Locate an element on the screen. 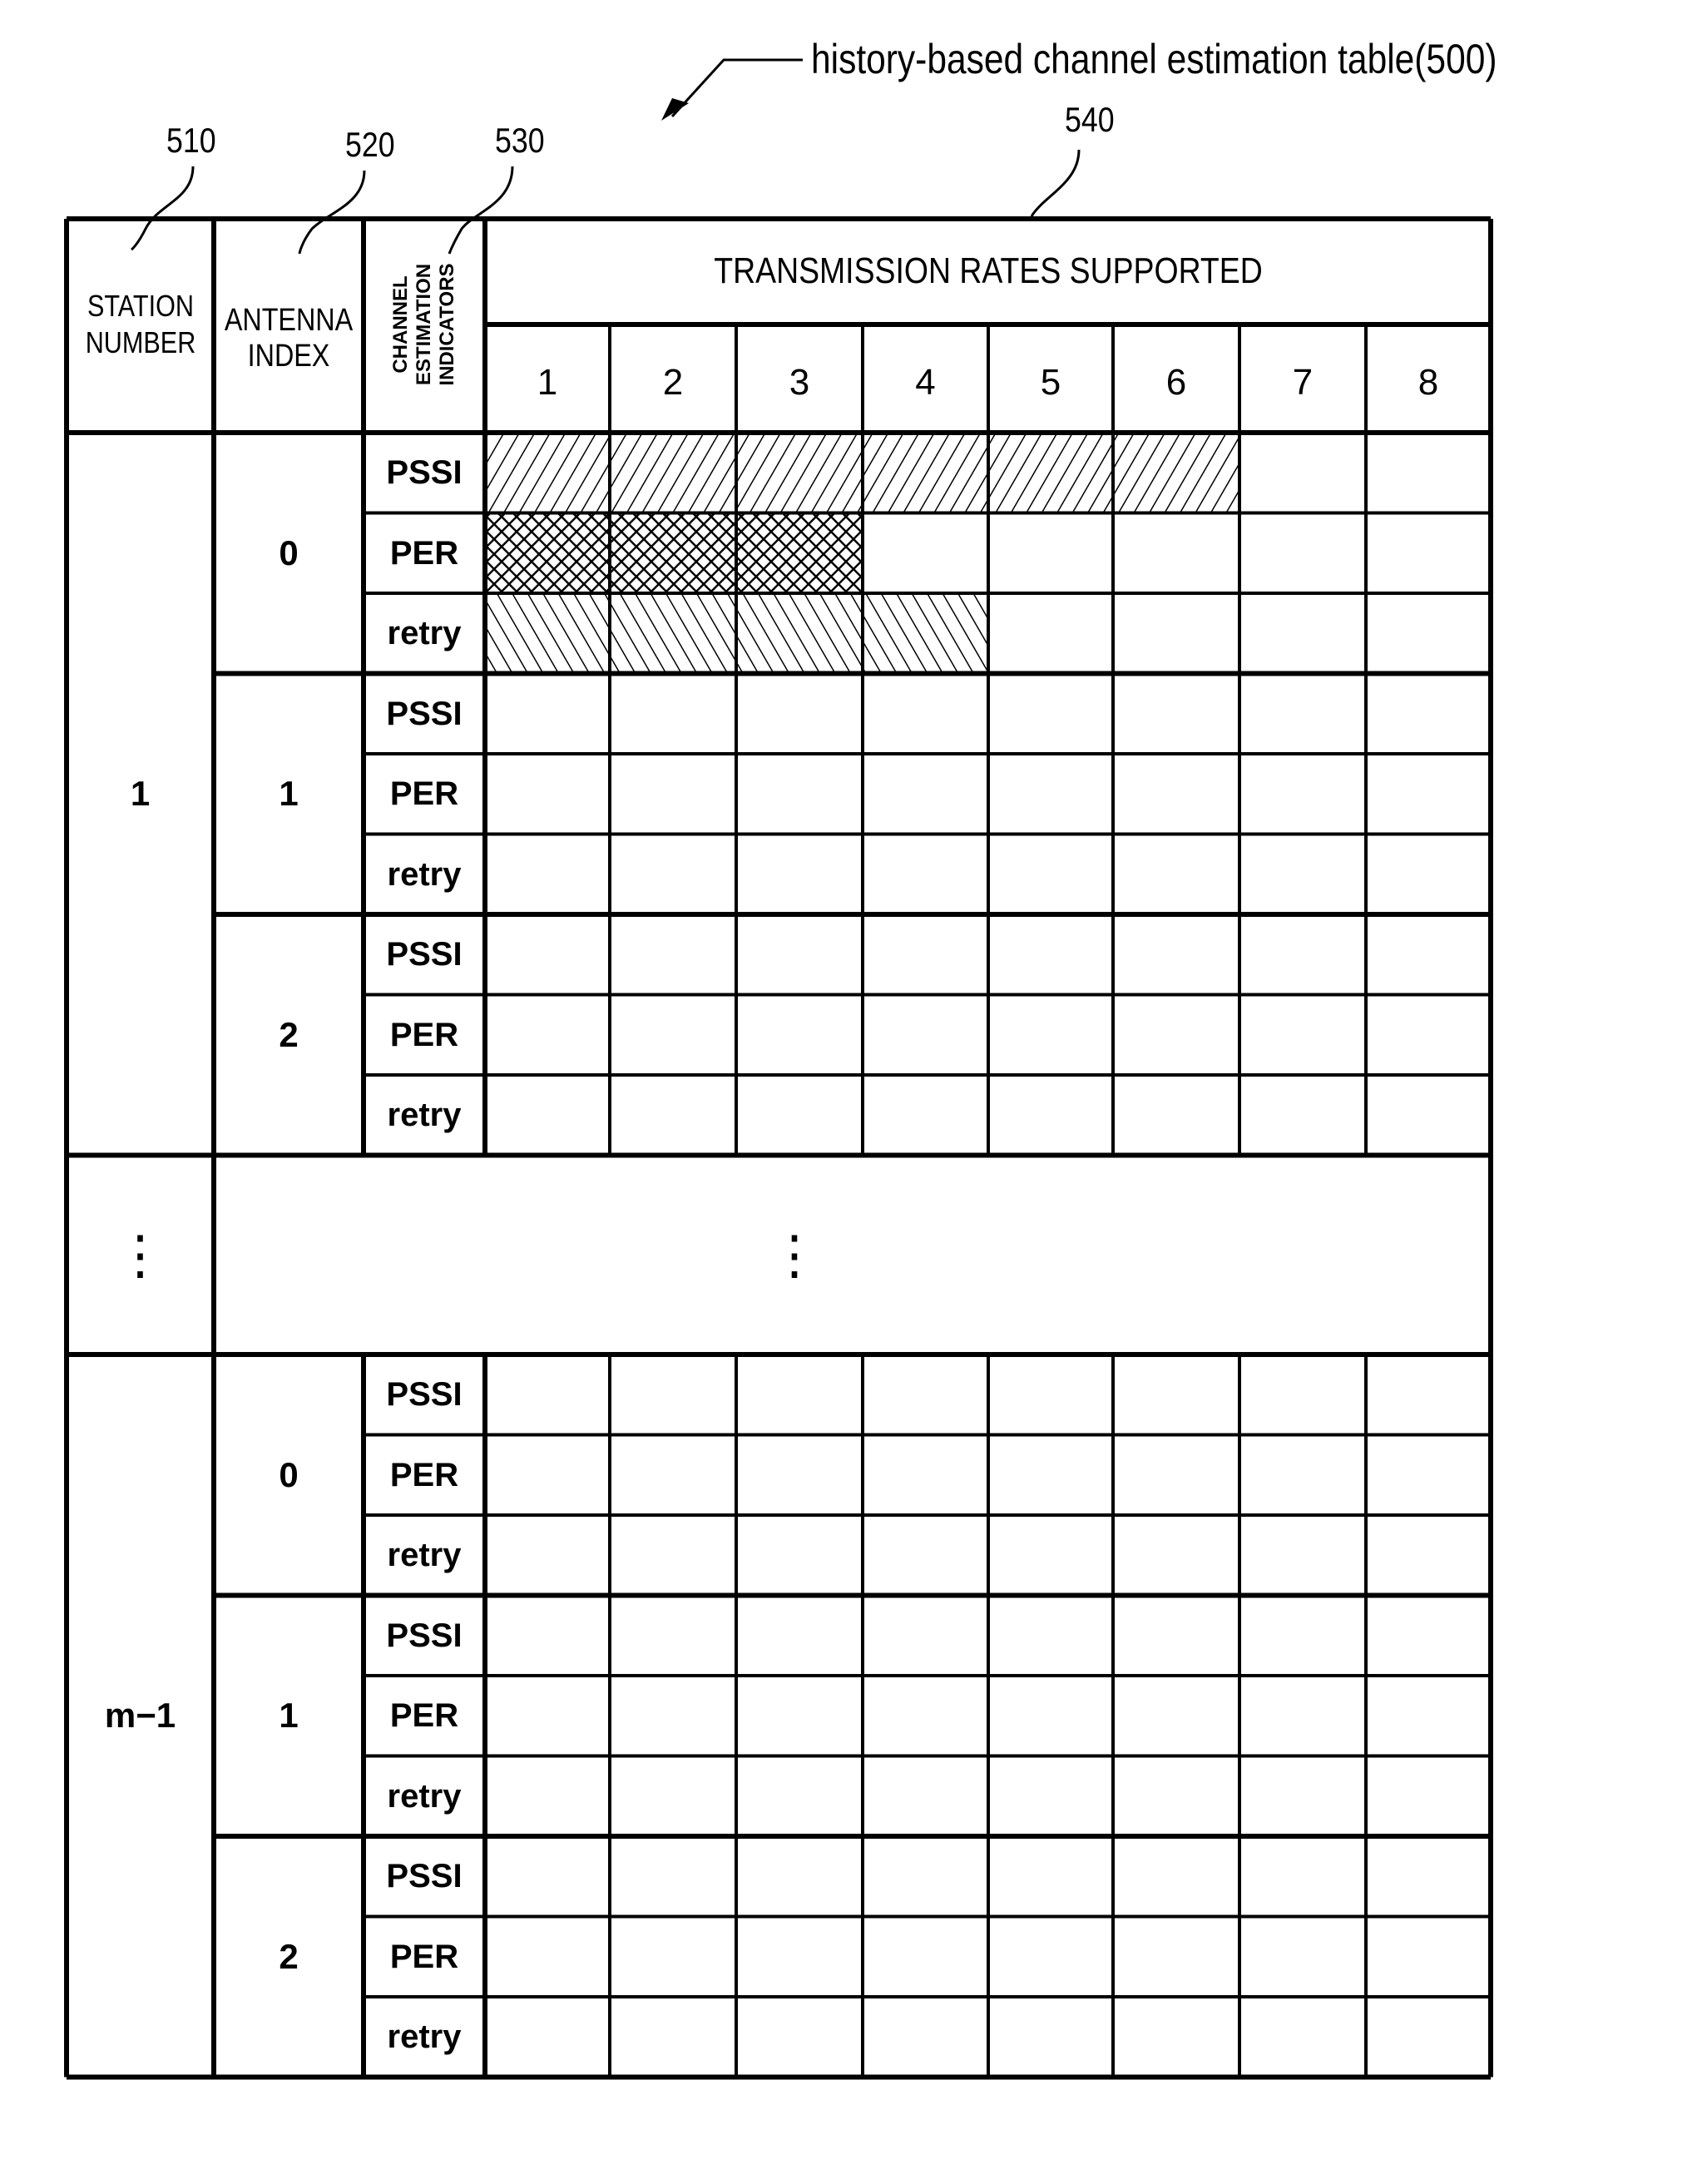 The width and height of the screenshot is (1697, 2184). header-station-line2: NUMBER is located at coordinates (140, 342).